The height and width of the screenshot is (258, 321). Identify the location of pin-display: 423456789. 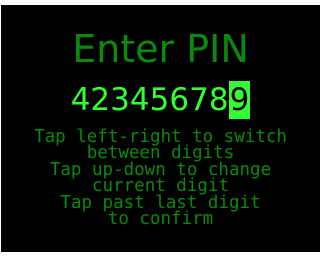
(160, 100).